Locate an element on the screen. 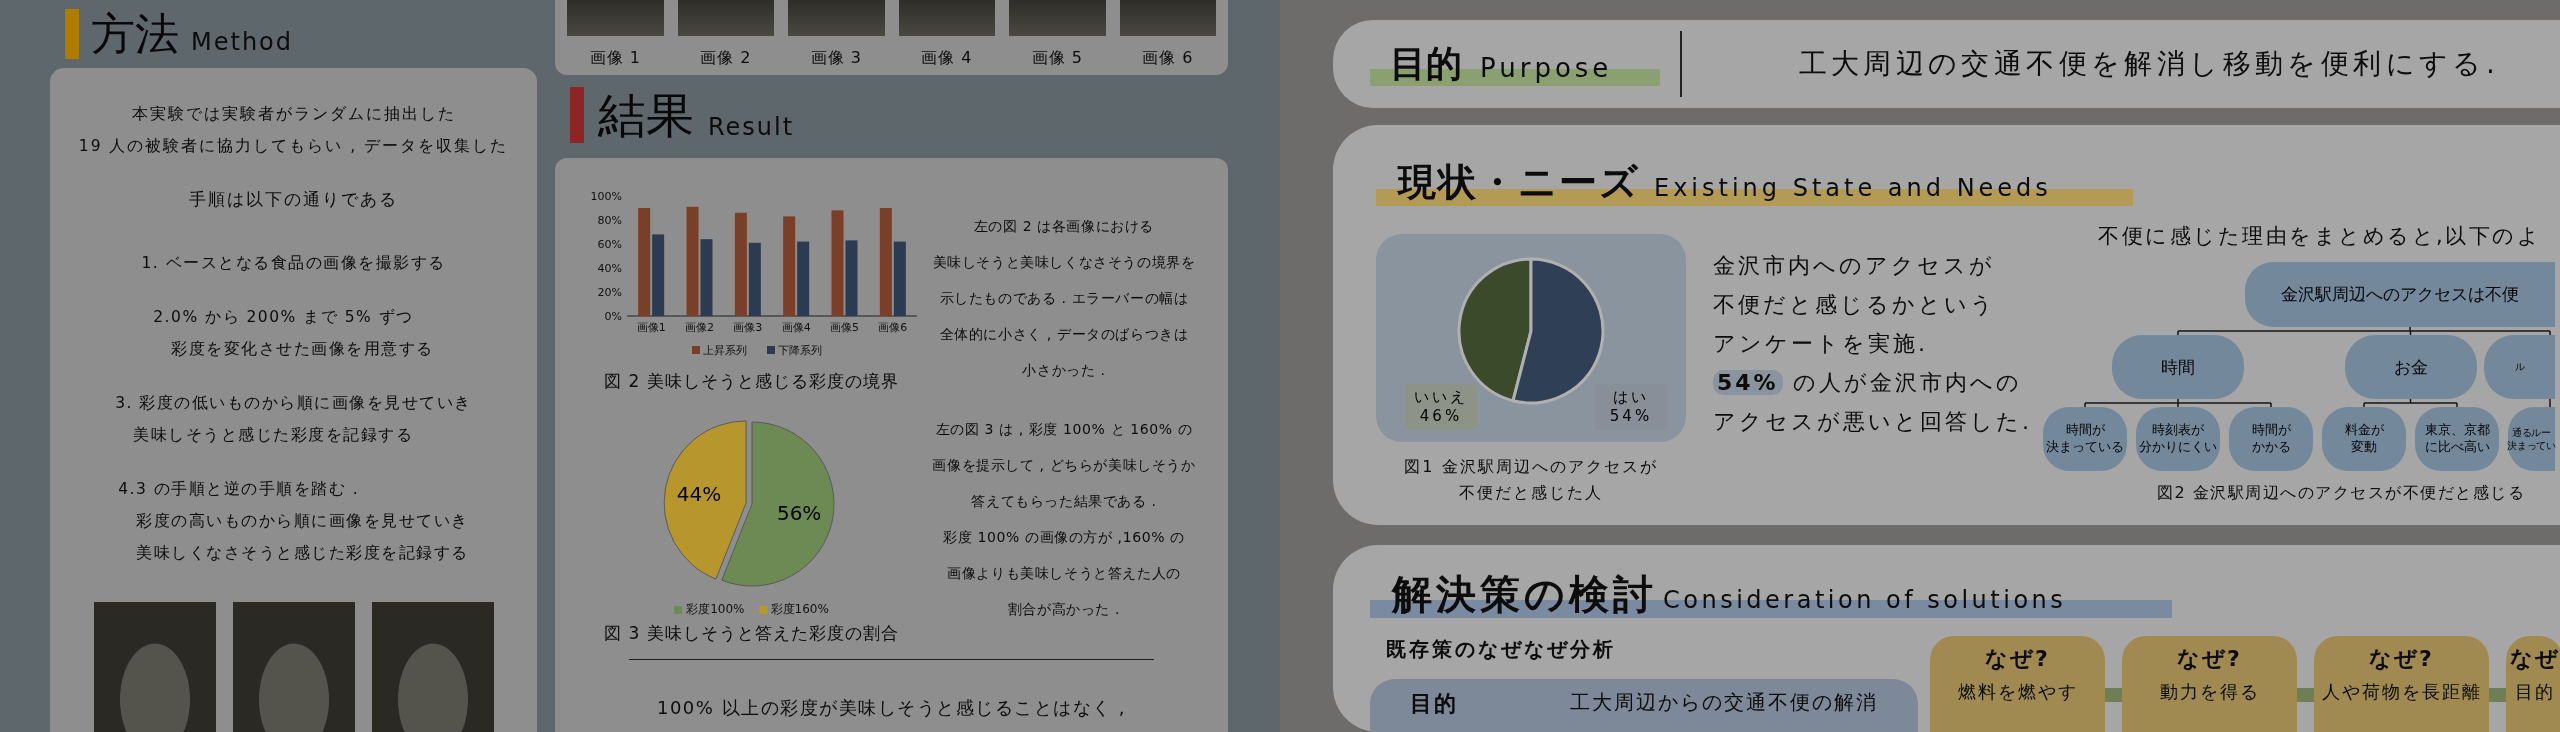 This screenshot has width=2560, height=732. axis-category-label: 画像6 is located at coordinates (892, 327).